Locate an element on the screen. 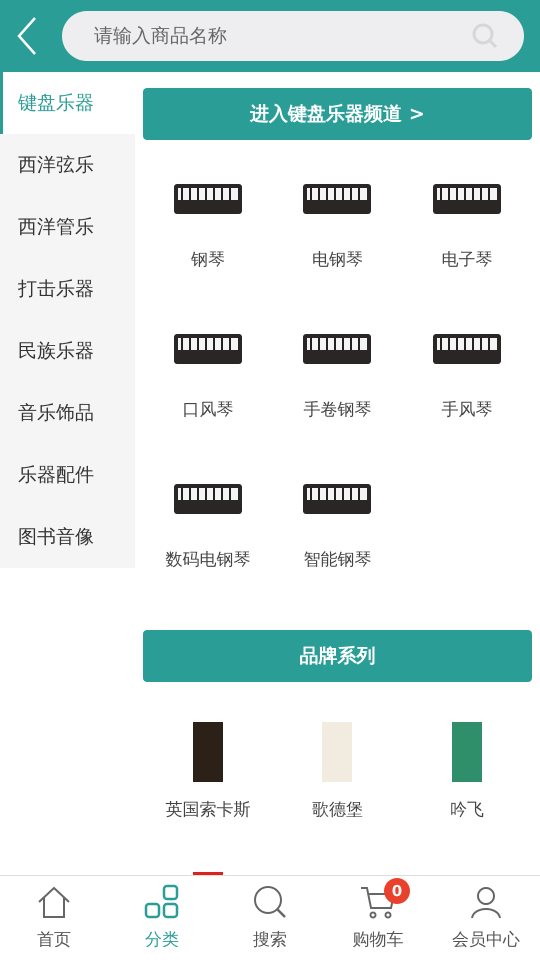 This screenshot has height=960, width=540. section-title: 品牌系列 is located at coordinates (337, 656).